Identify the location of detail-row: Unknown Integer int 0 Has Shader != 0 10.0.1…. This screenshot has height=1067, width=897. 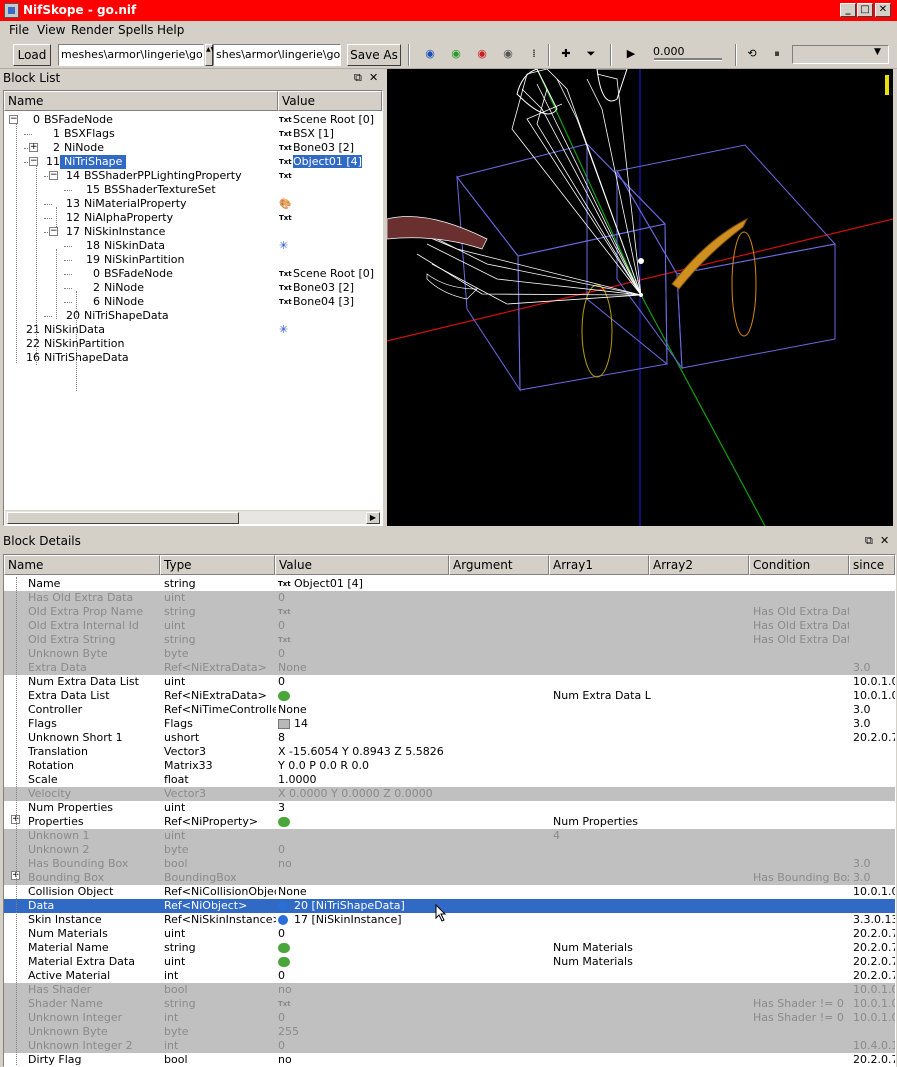
(449, 1018).